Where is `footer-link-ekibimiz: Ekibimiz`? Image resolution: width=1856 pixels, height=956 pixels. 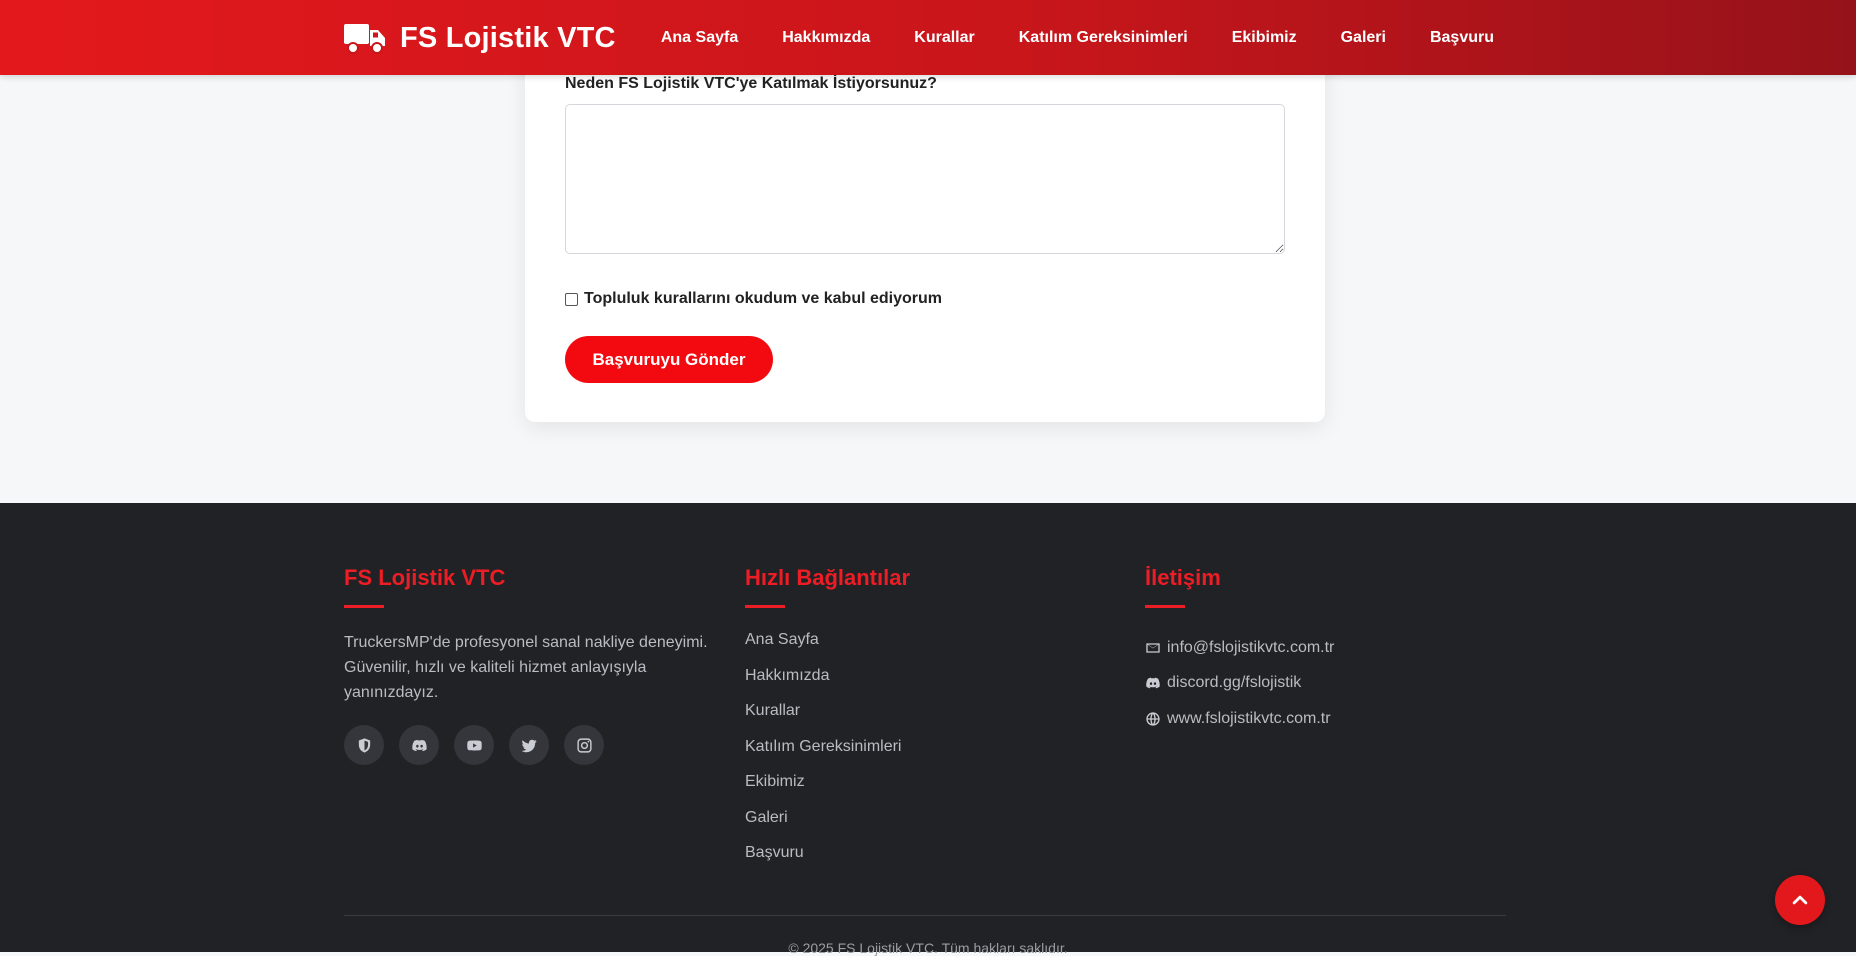
footer-link-ekibimiz: Ekibimiz is located at coordinates (827, 790).